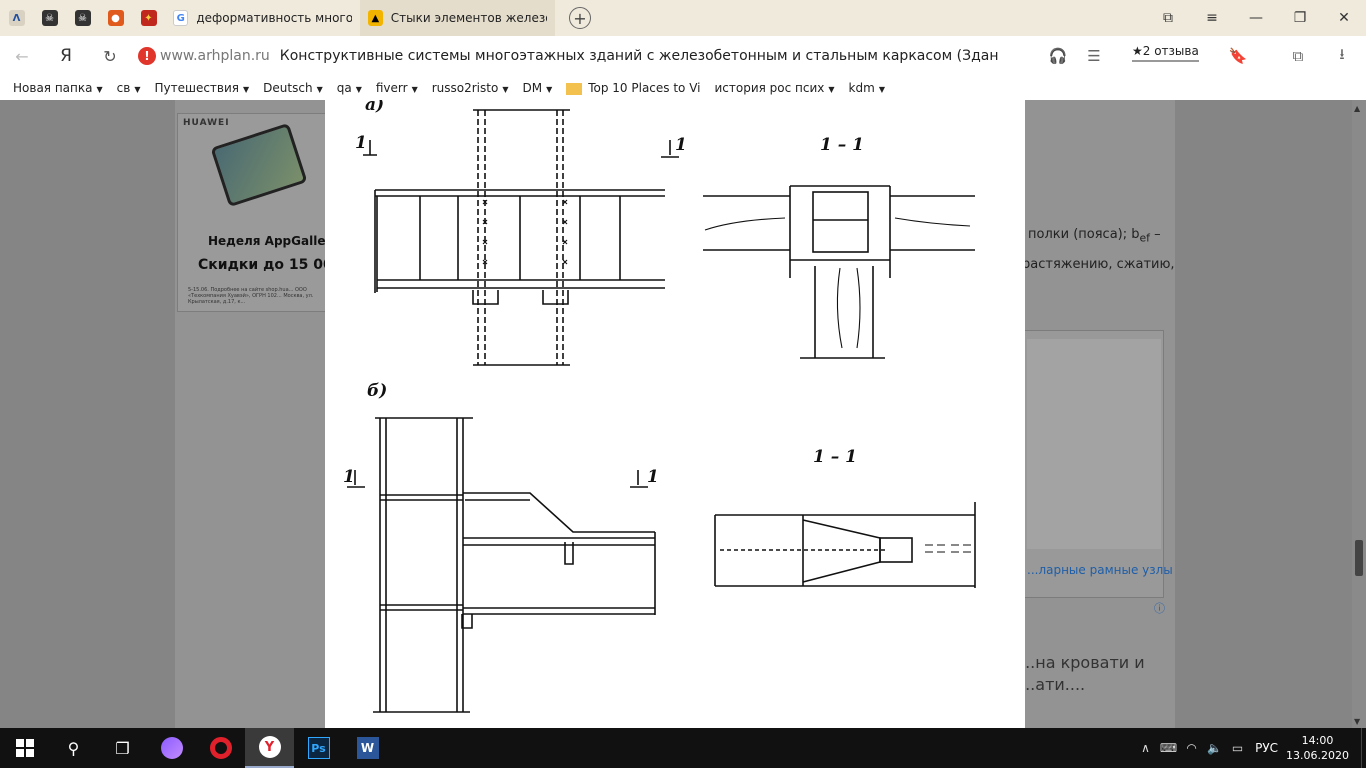 This screenshot has height=768, width=1366. Describe the element at coordinates (1250, 748) in the screenshot. I see `system-tray: ∧ ⌨ ◠ 🔈 ▭ РУС 14:00 13.06.2020` at that location.